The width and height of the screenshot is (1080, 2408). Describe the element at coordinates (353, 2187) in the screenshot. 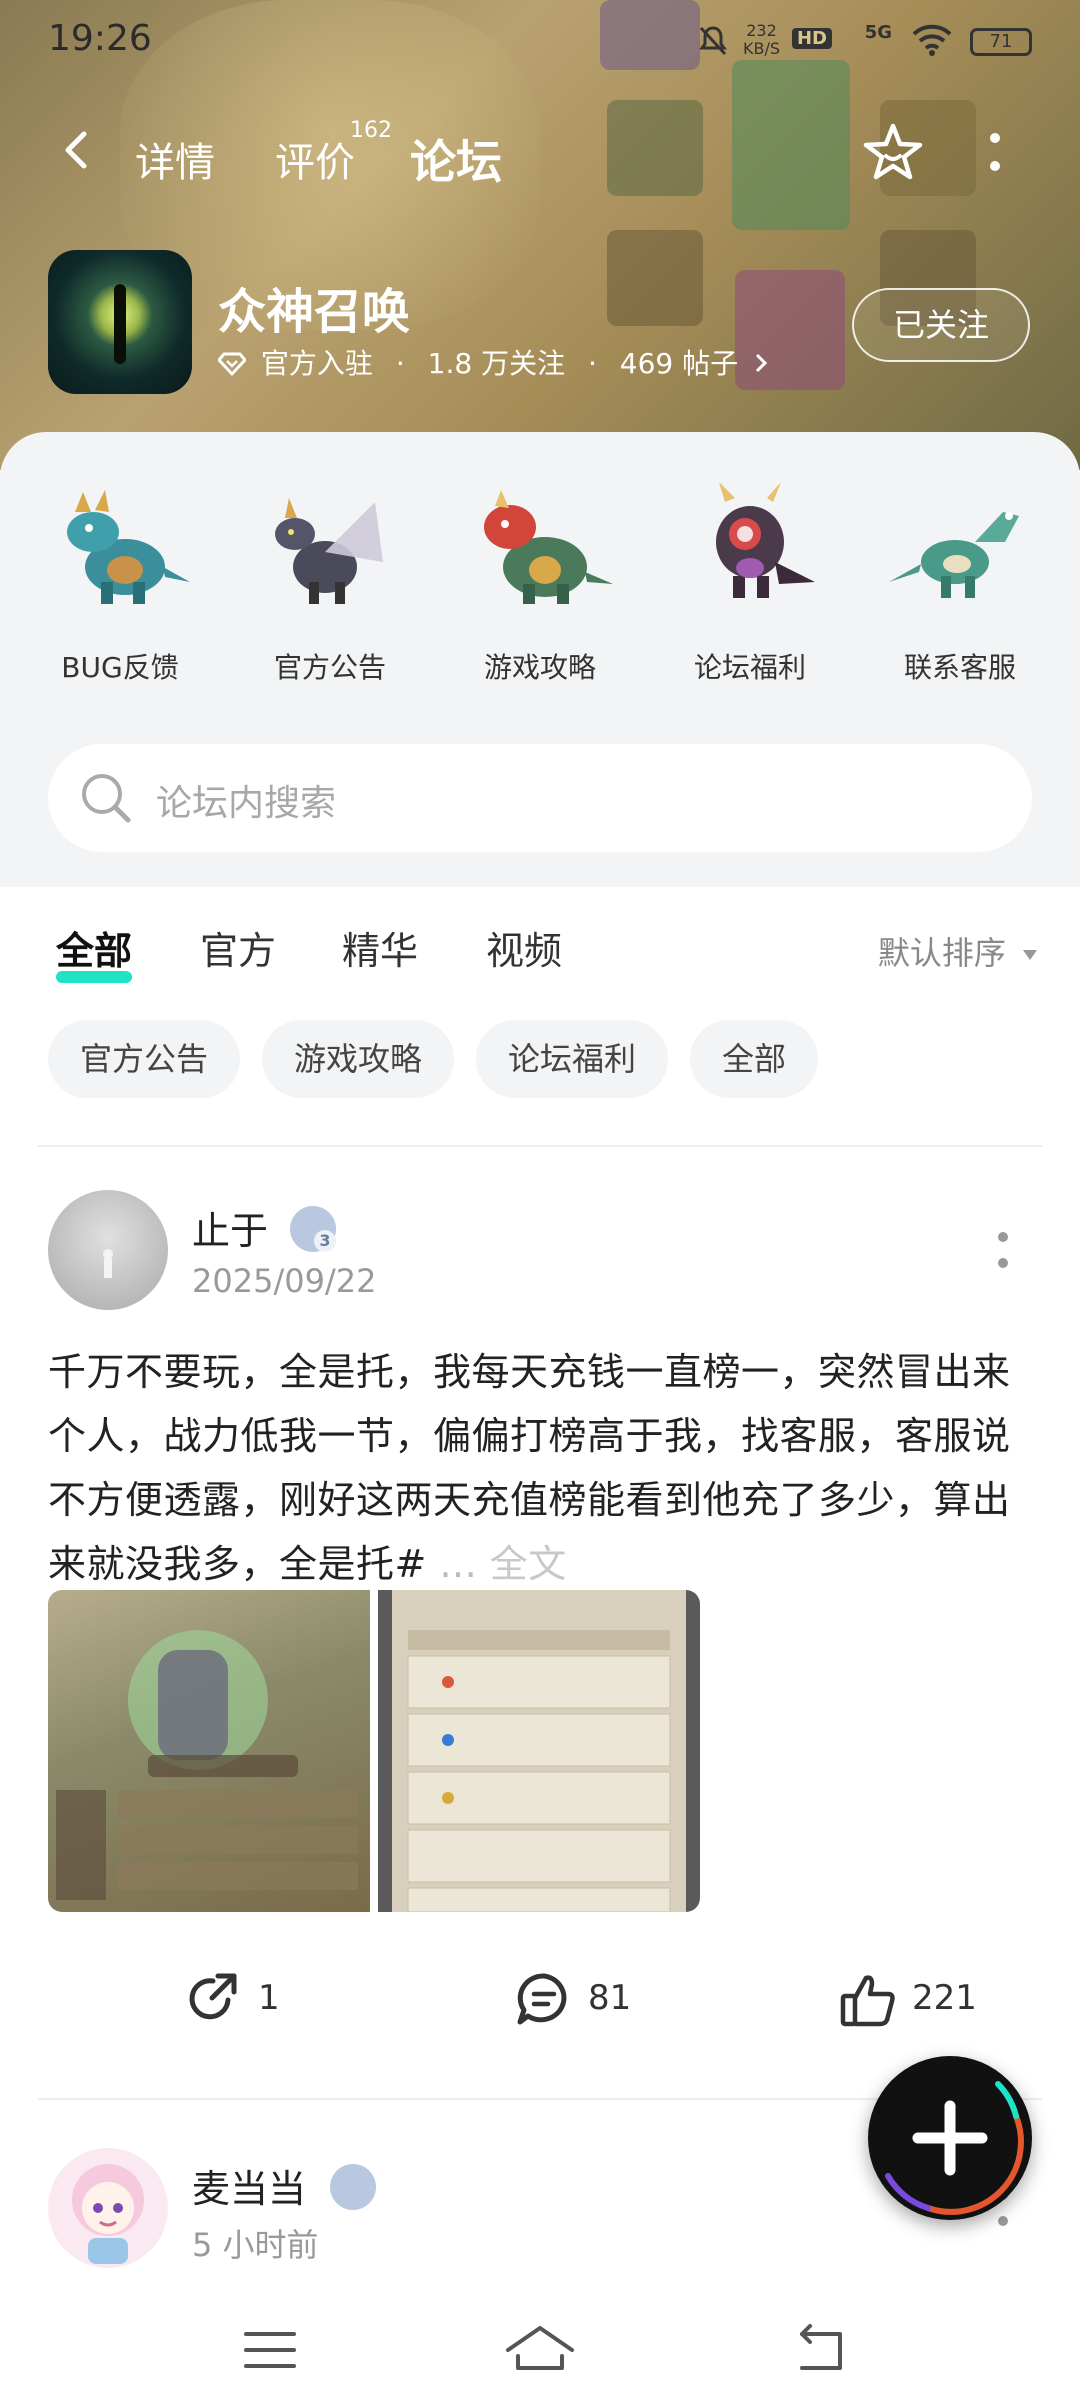

I see `user-level-badge` at that location.